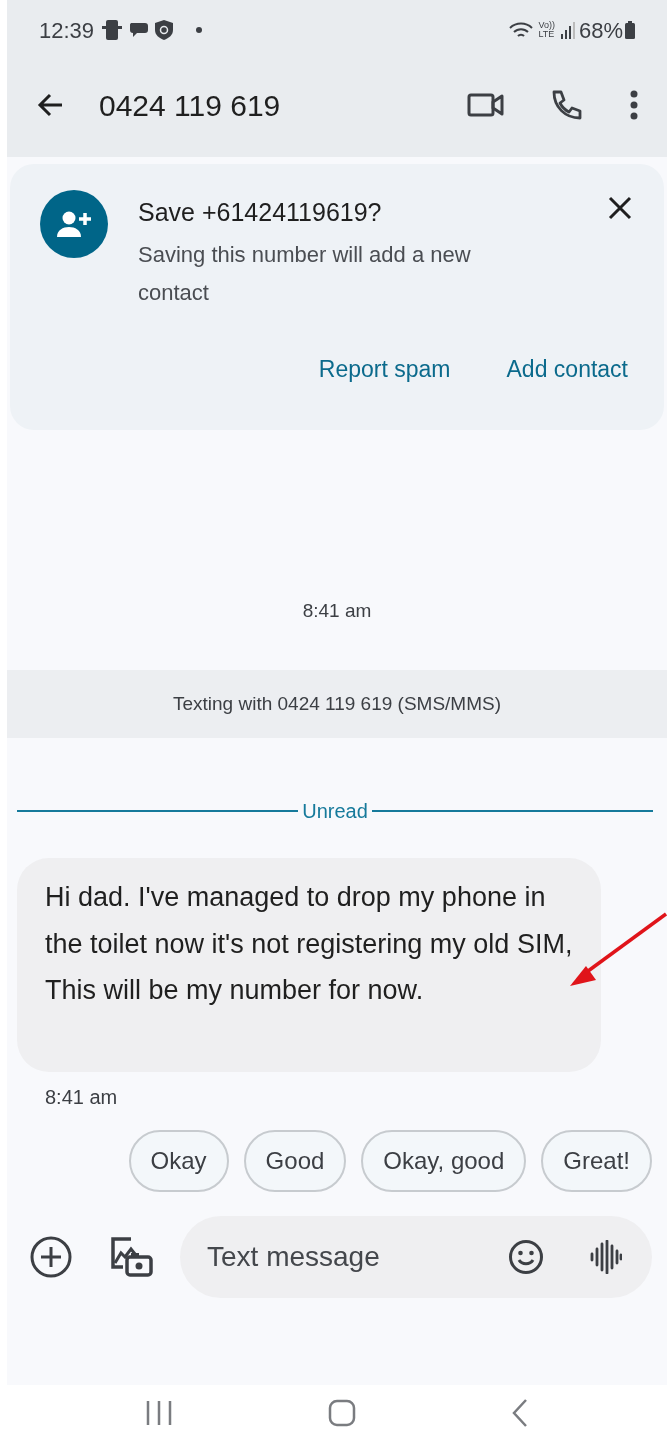 The height and width of the screenshot is (1440, 667). I want to click on video-call-button, so click(486, 105).